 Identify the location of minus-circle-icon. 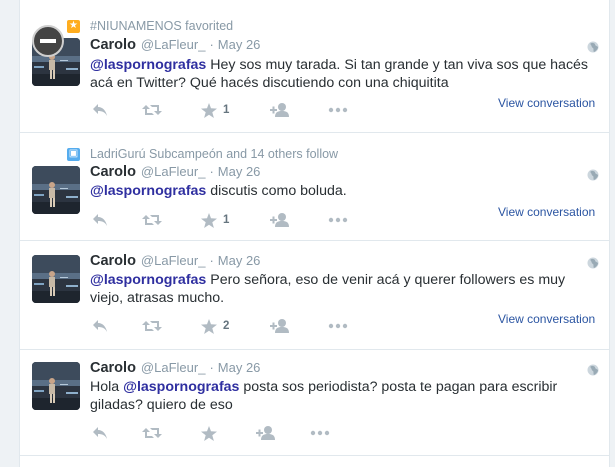
(48, 41).